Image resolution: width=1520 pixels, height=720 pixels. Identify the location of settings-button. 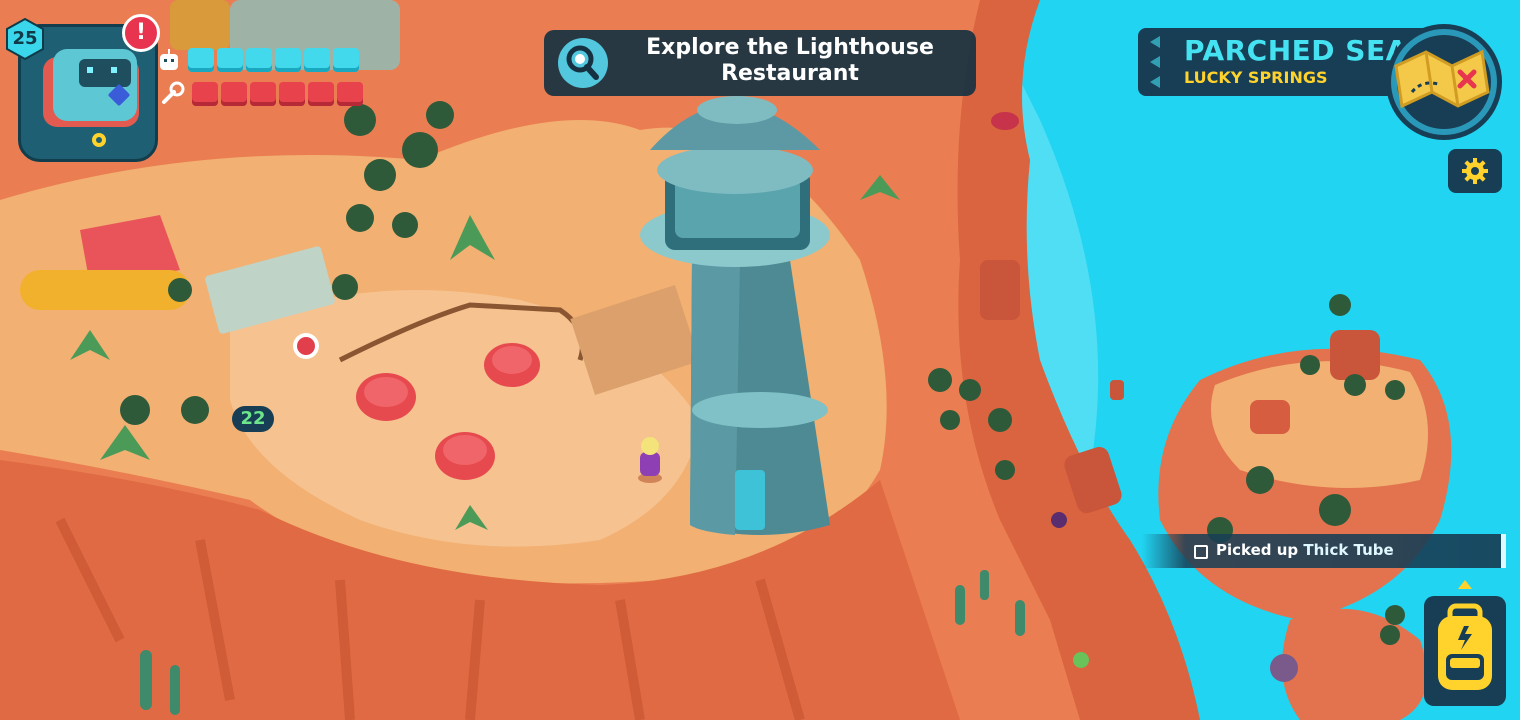
(1475, 171).